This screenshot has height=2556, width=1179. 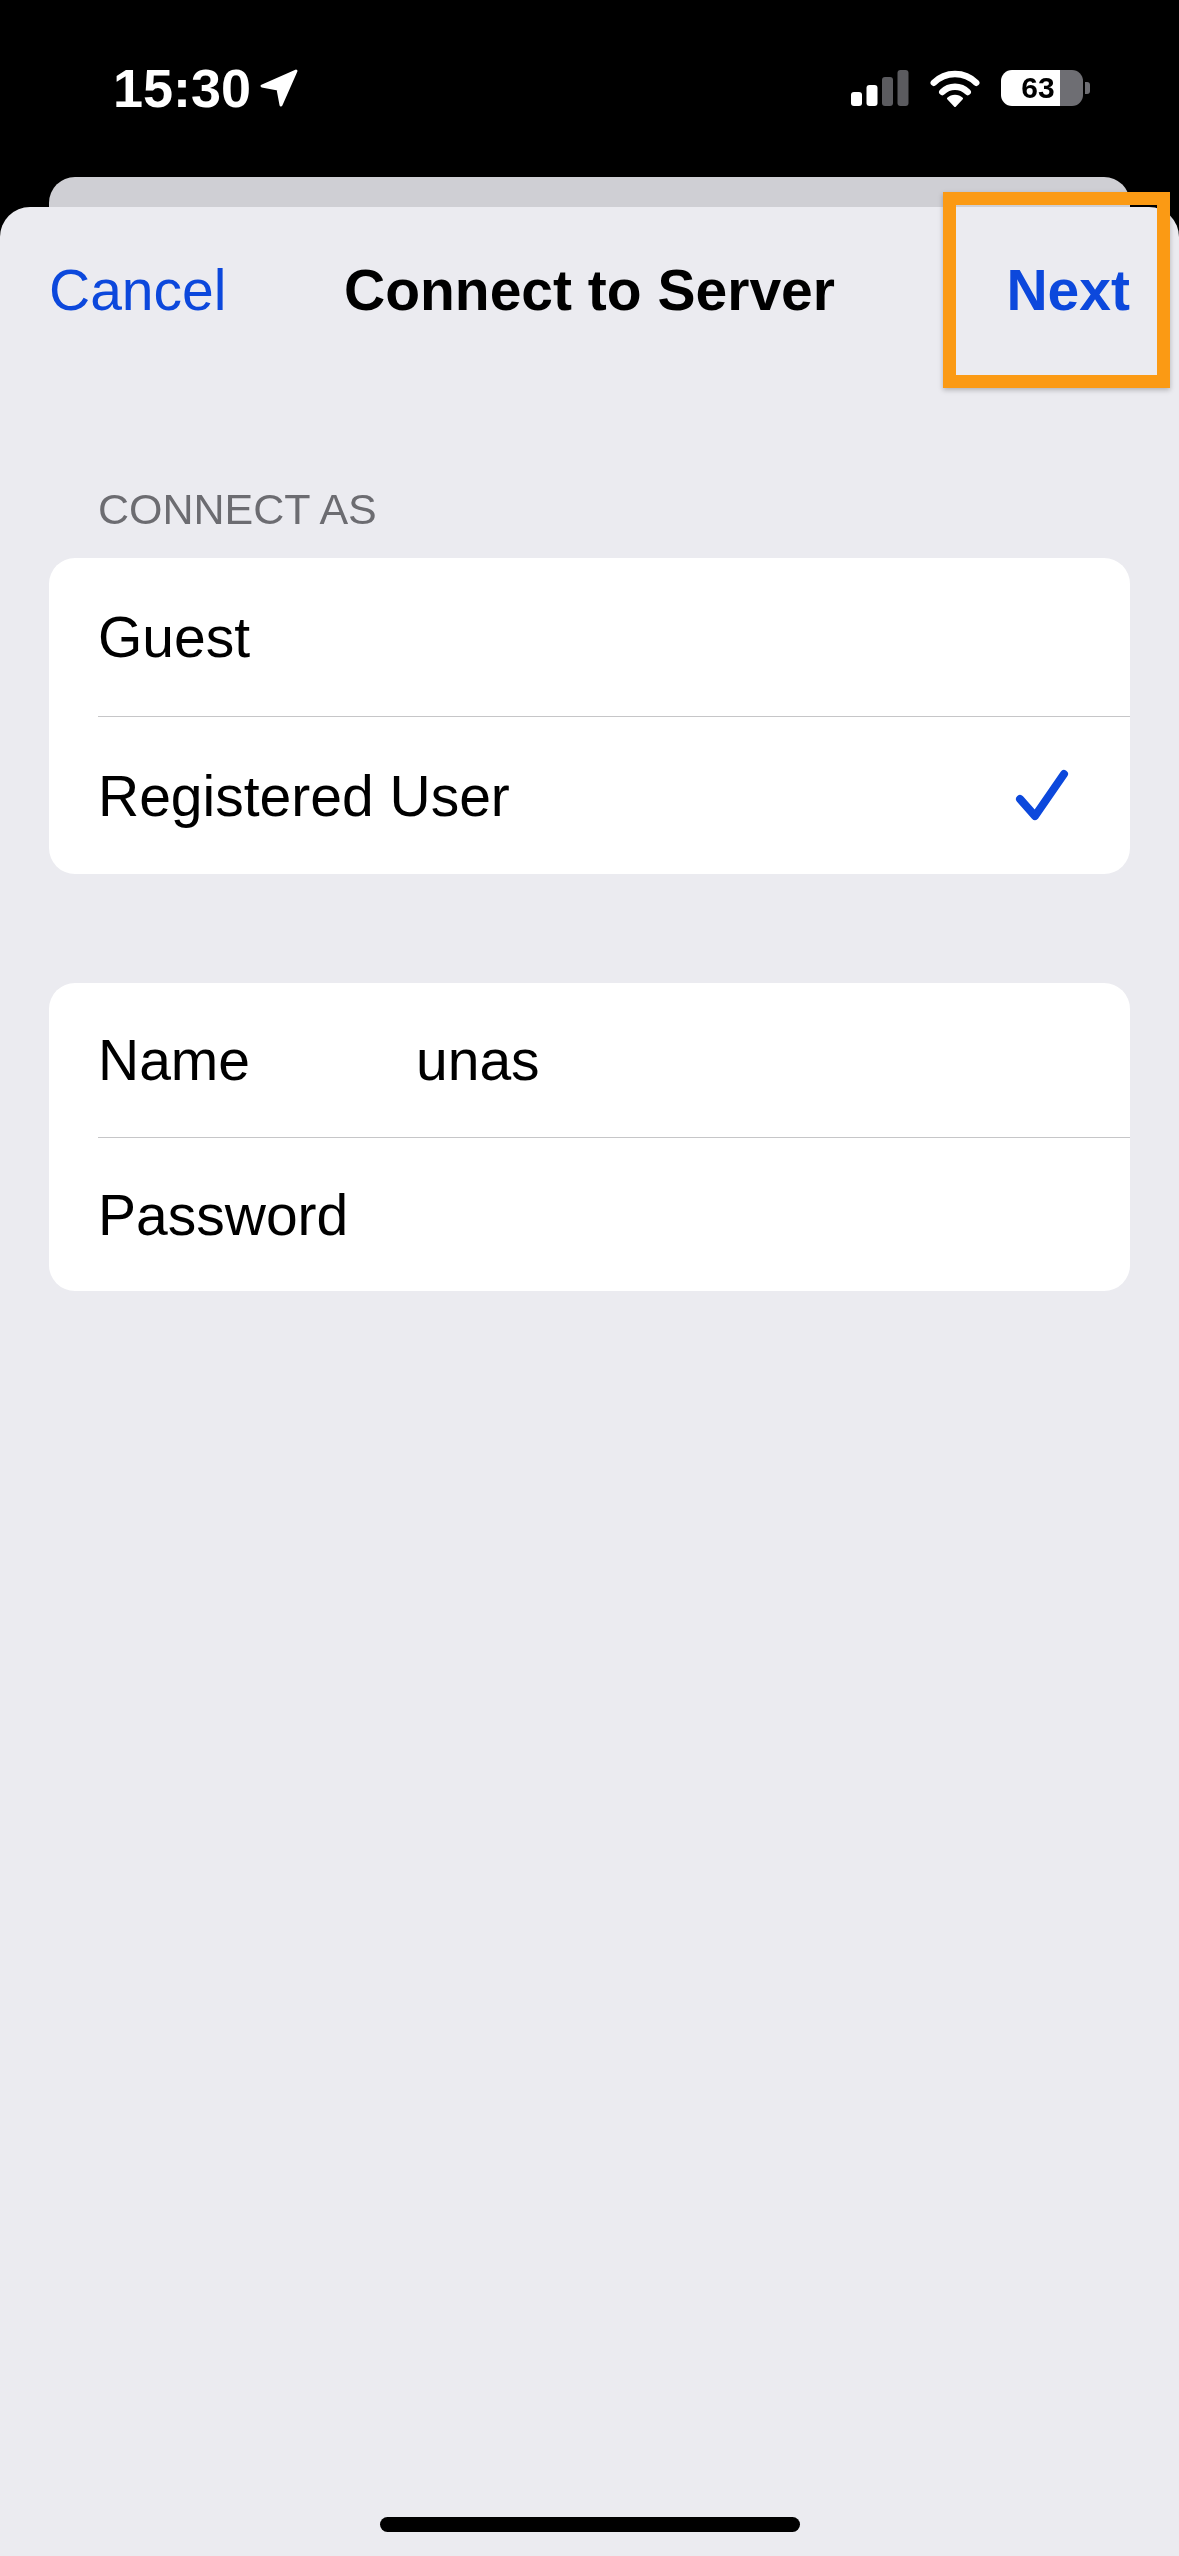 What do you see at coordinates (1038, 88) in the screenshot?
I see `battery-percentage: 63` at bounding box center [1038, 88].